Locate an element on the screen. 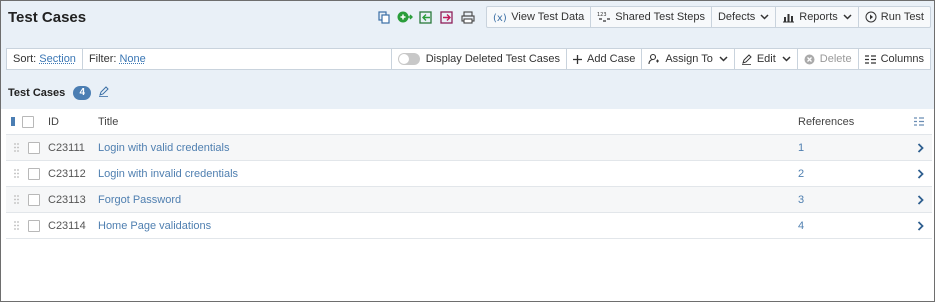 Image resolution: width=935 pixels, height=302 pixels. column-header-title: Title is located at coordinates (108, 122).